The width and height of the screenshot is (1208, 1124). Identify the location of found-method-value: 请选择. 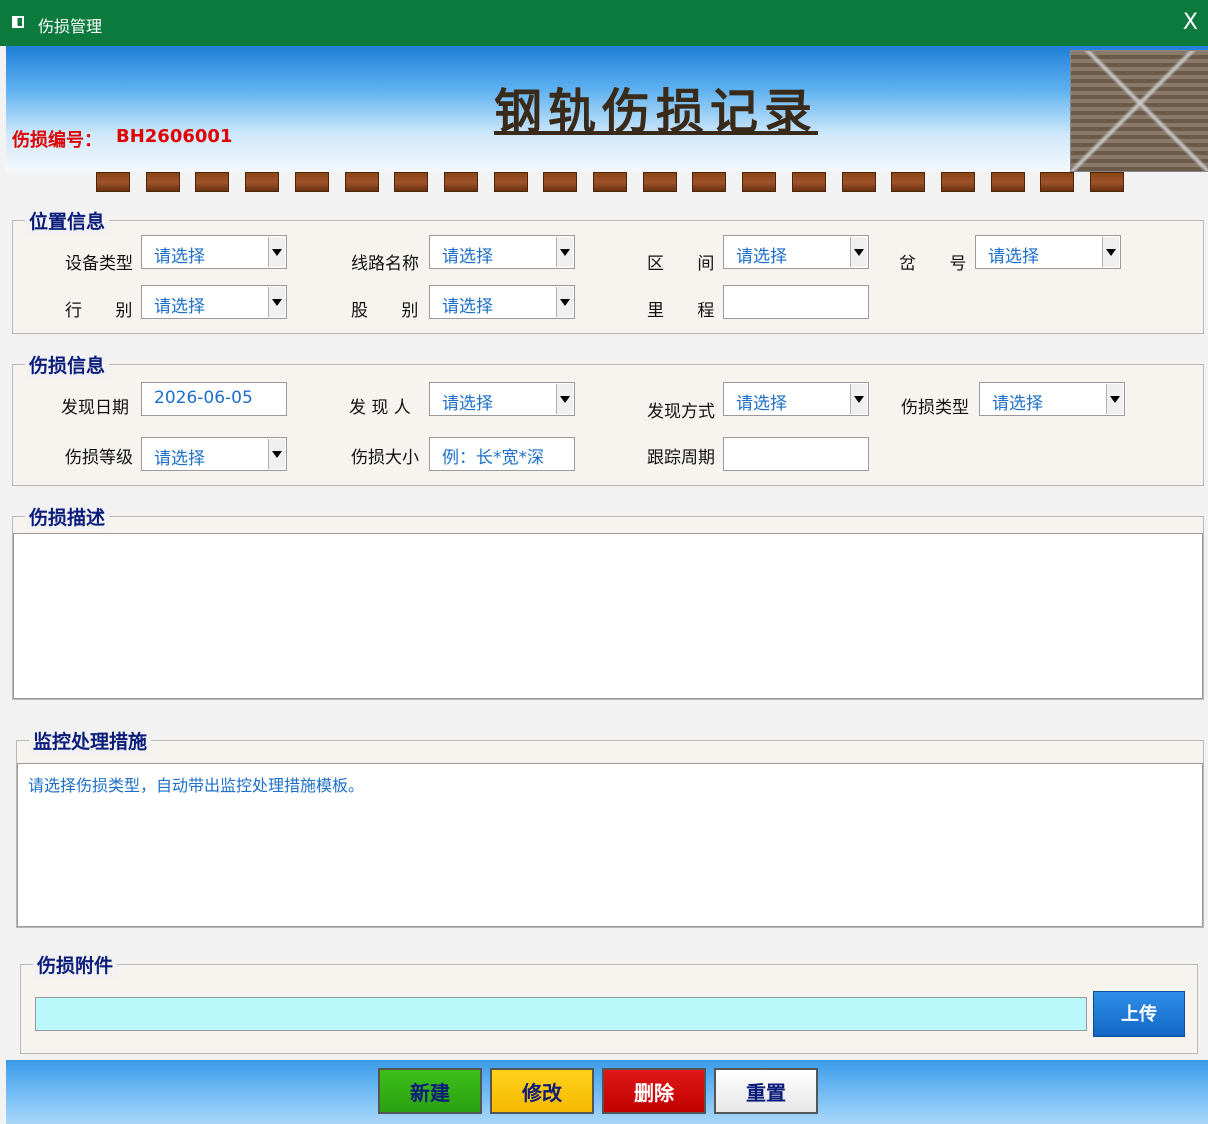
(761, 404).